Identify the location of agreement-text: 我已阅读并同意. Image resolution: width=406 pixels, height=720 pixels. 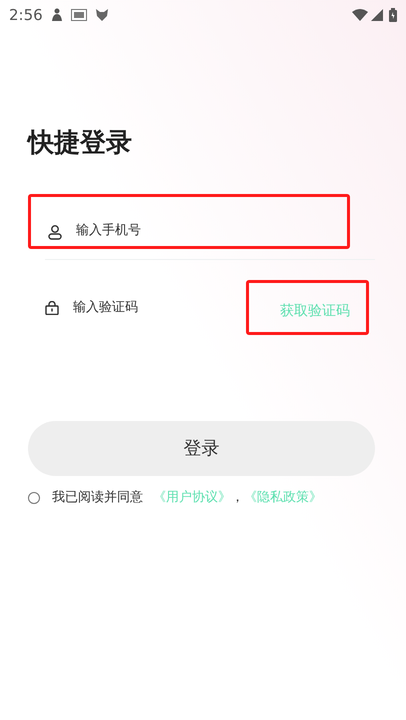
(97, 498).